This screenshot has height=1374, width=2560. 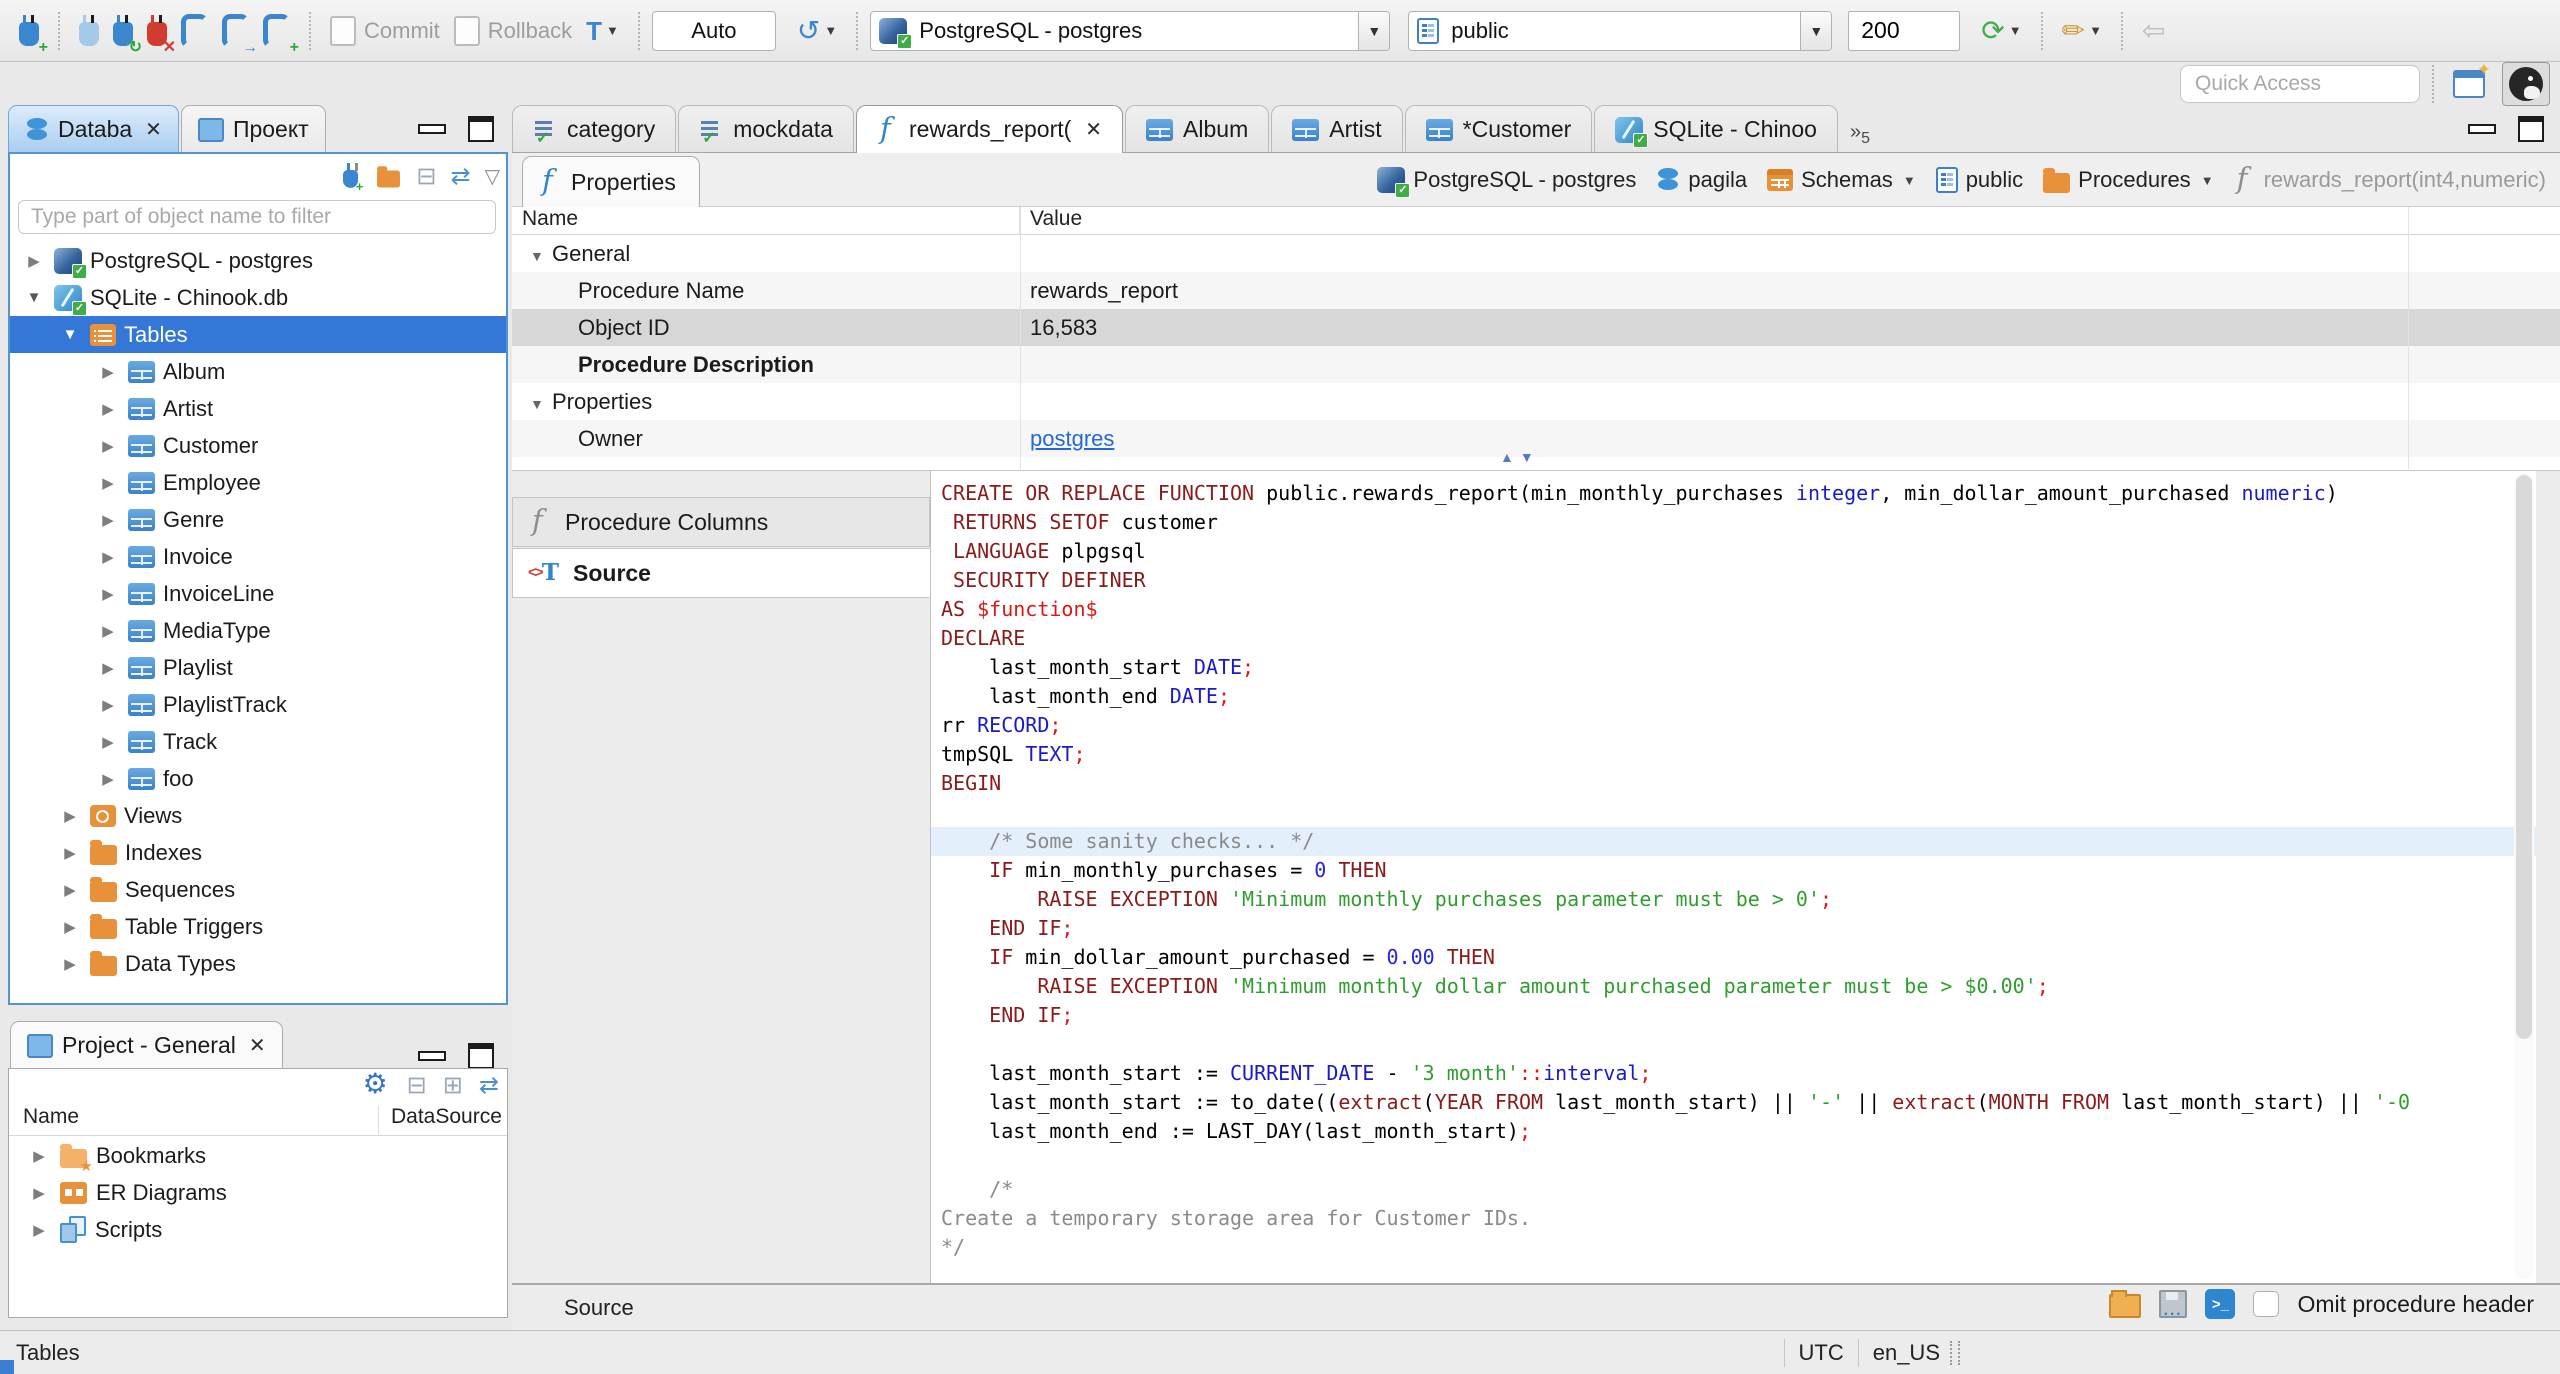 I want to click on filter-menu-icon: ▽, so click(x=492, y=176).